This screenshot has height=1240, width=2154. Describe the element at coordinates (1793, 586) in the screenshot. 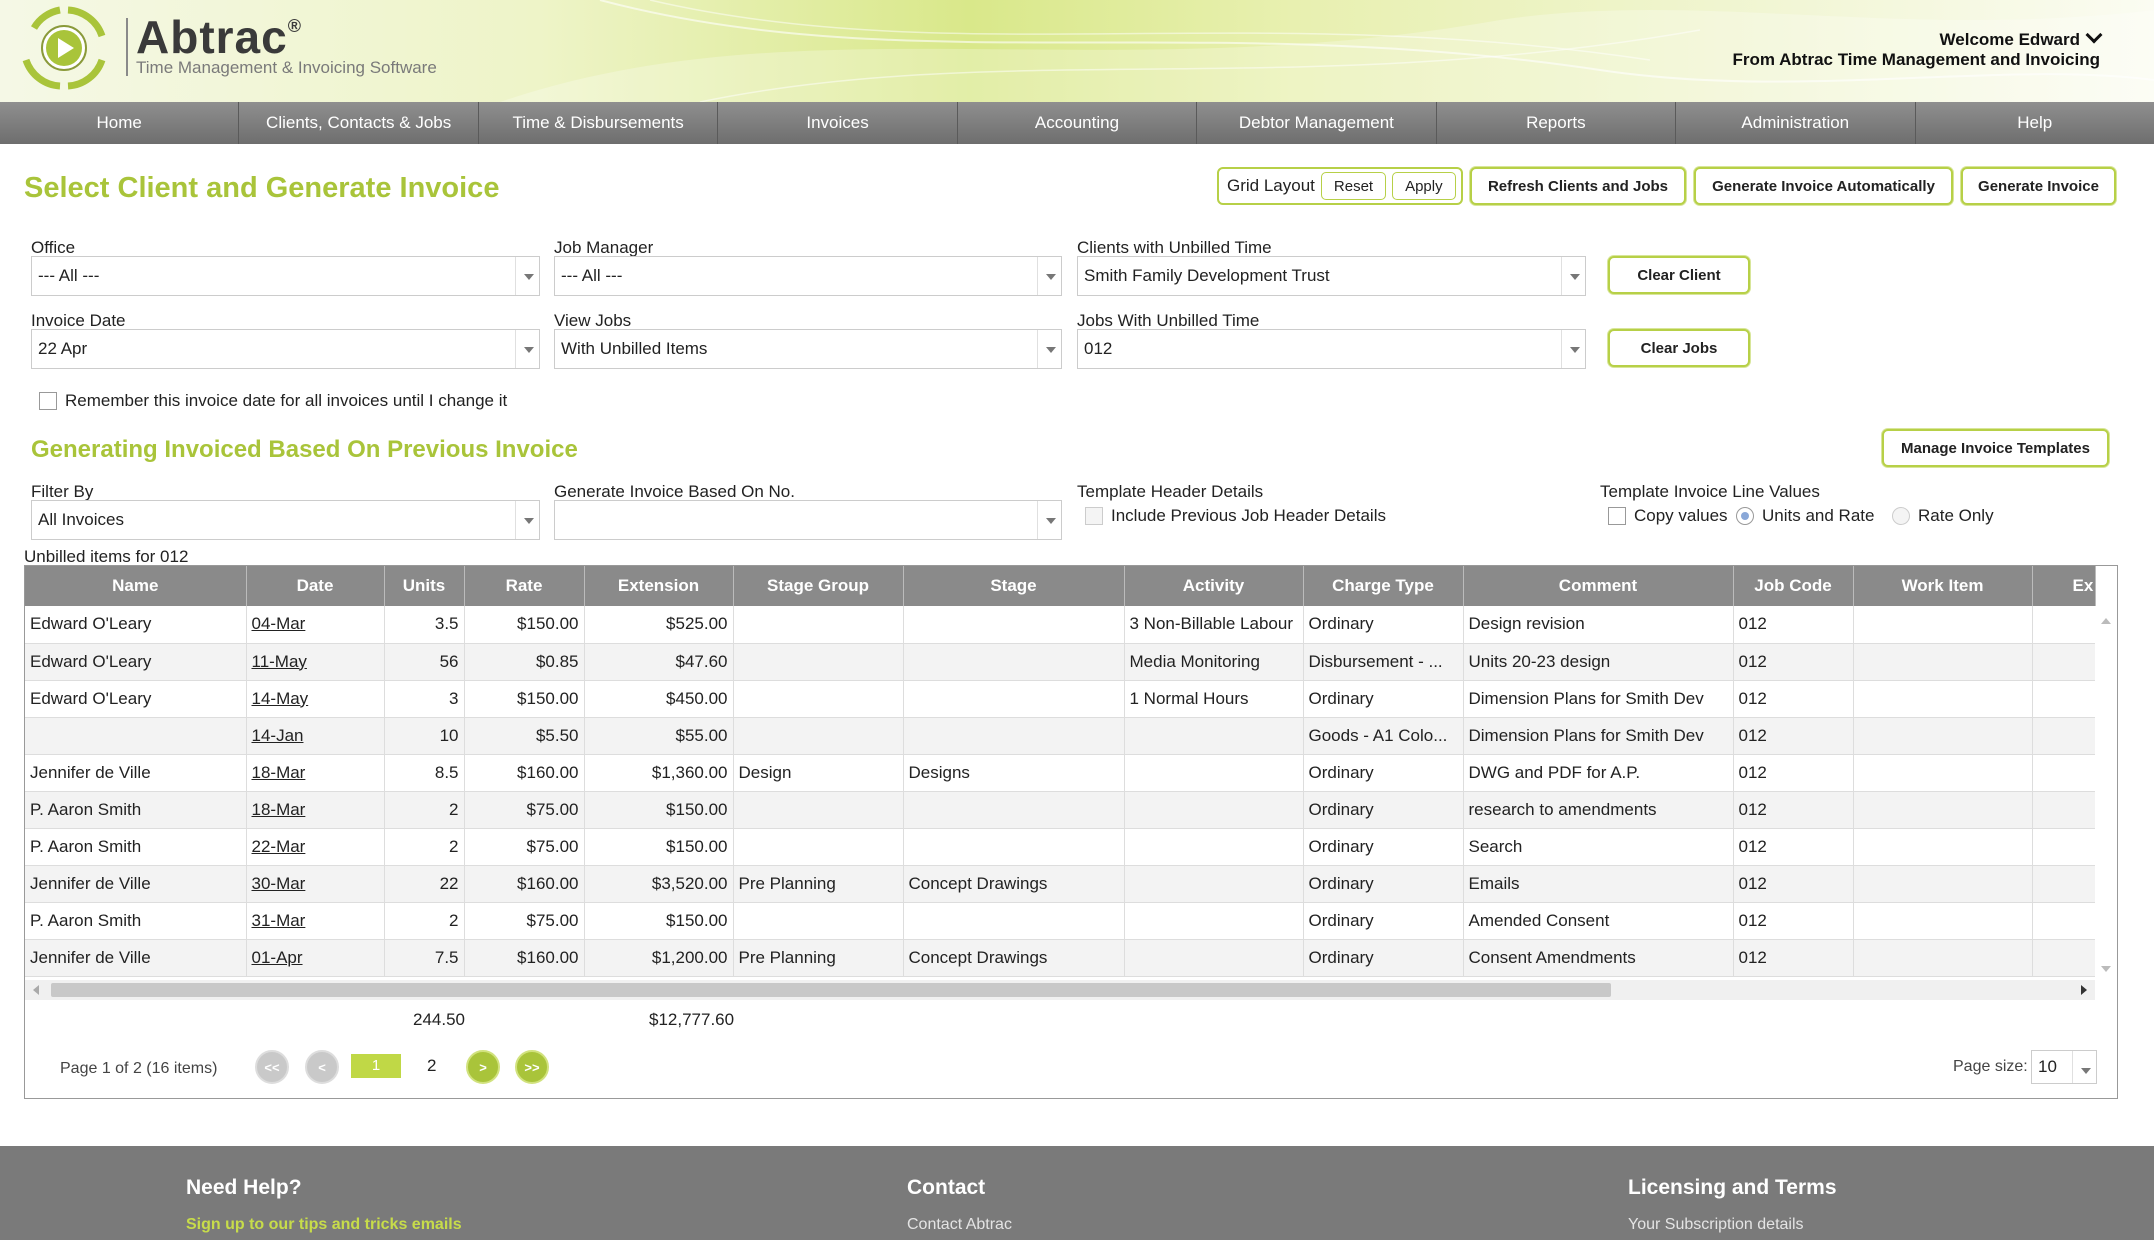

I see `col-header-job-code: Job Code` at that location.